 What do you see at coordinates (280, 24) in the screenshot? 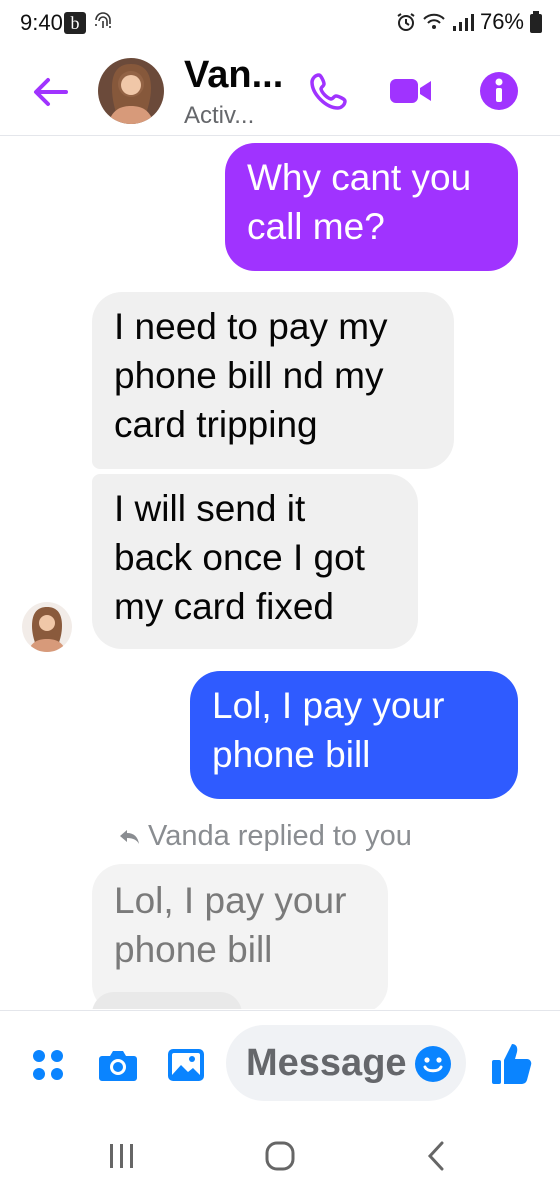
I see `status-bar: 9:40 b 76%` at bounding box center [280, 24].